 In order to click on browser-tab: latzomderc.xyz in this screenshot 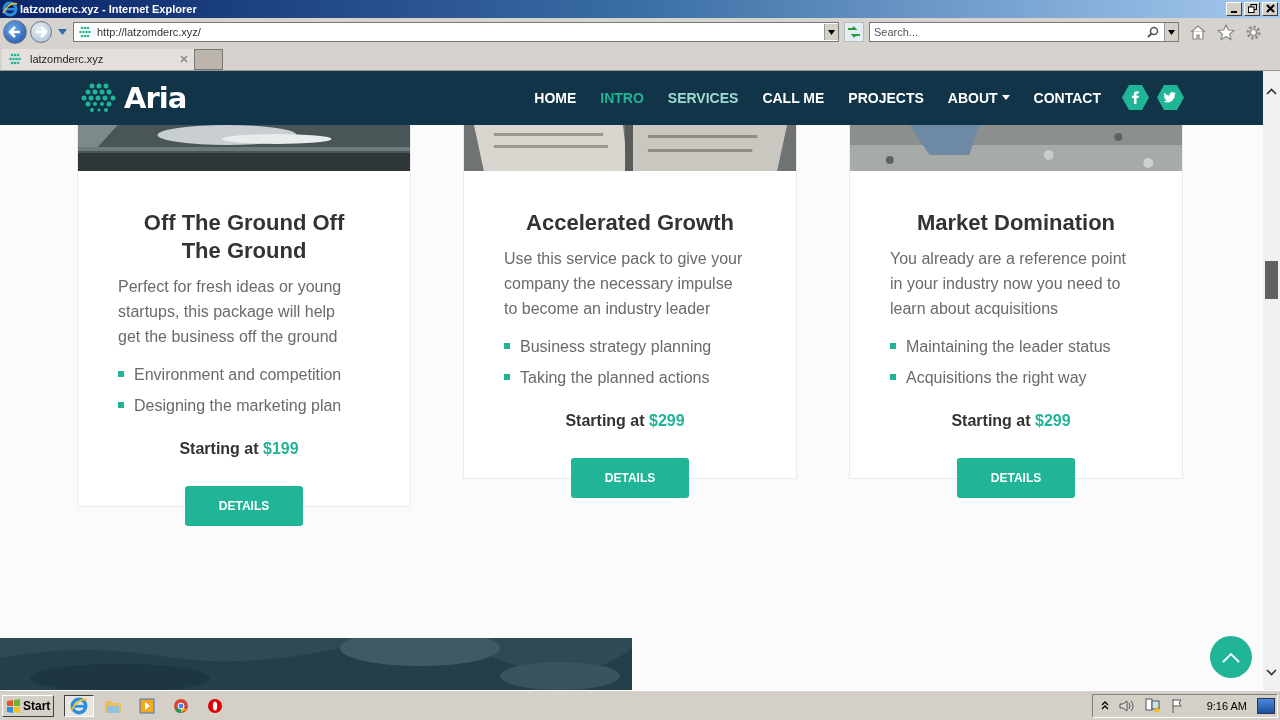, I will do `click(98, 59)`.